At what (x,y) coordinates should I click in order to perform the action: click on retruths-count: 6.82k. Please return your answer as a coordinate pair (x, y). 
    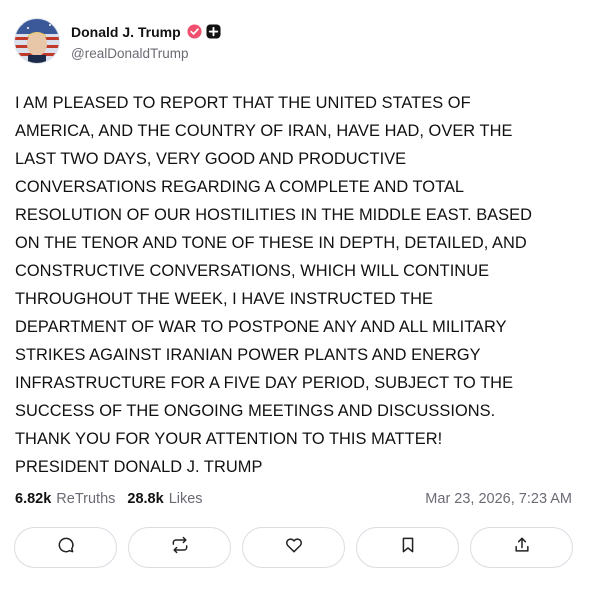
    Looking at the image, I should click on (33, 499).